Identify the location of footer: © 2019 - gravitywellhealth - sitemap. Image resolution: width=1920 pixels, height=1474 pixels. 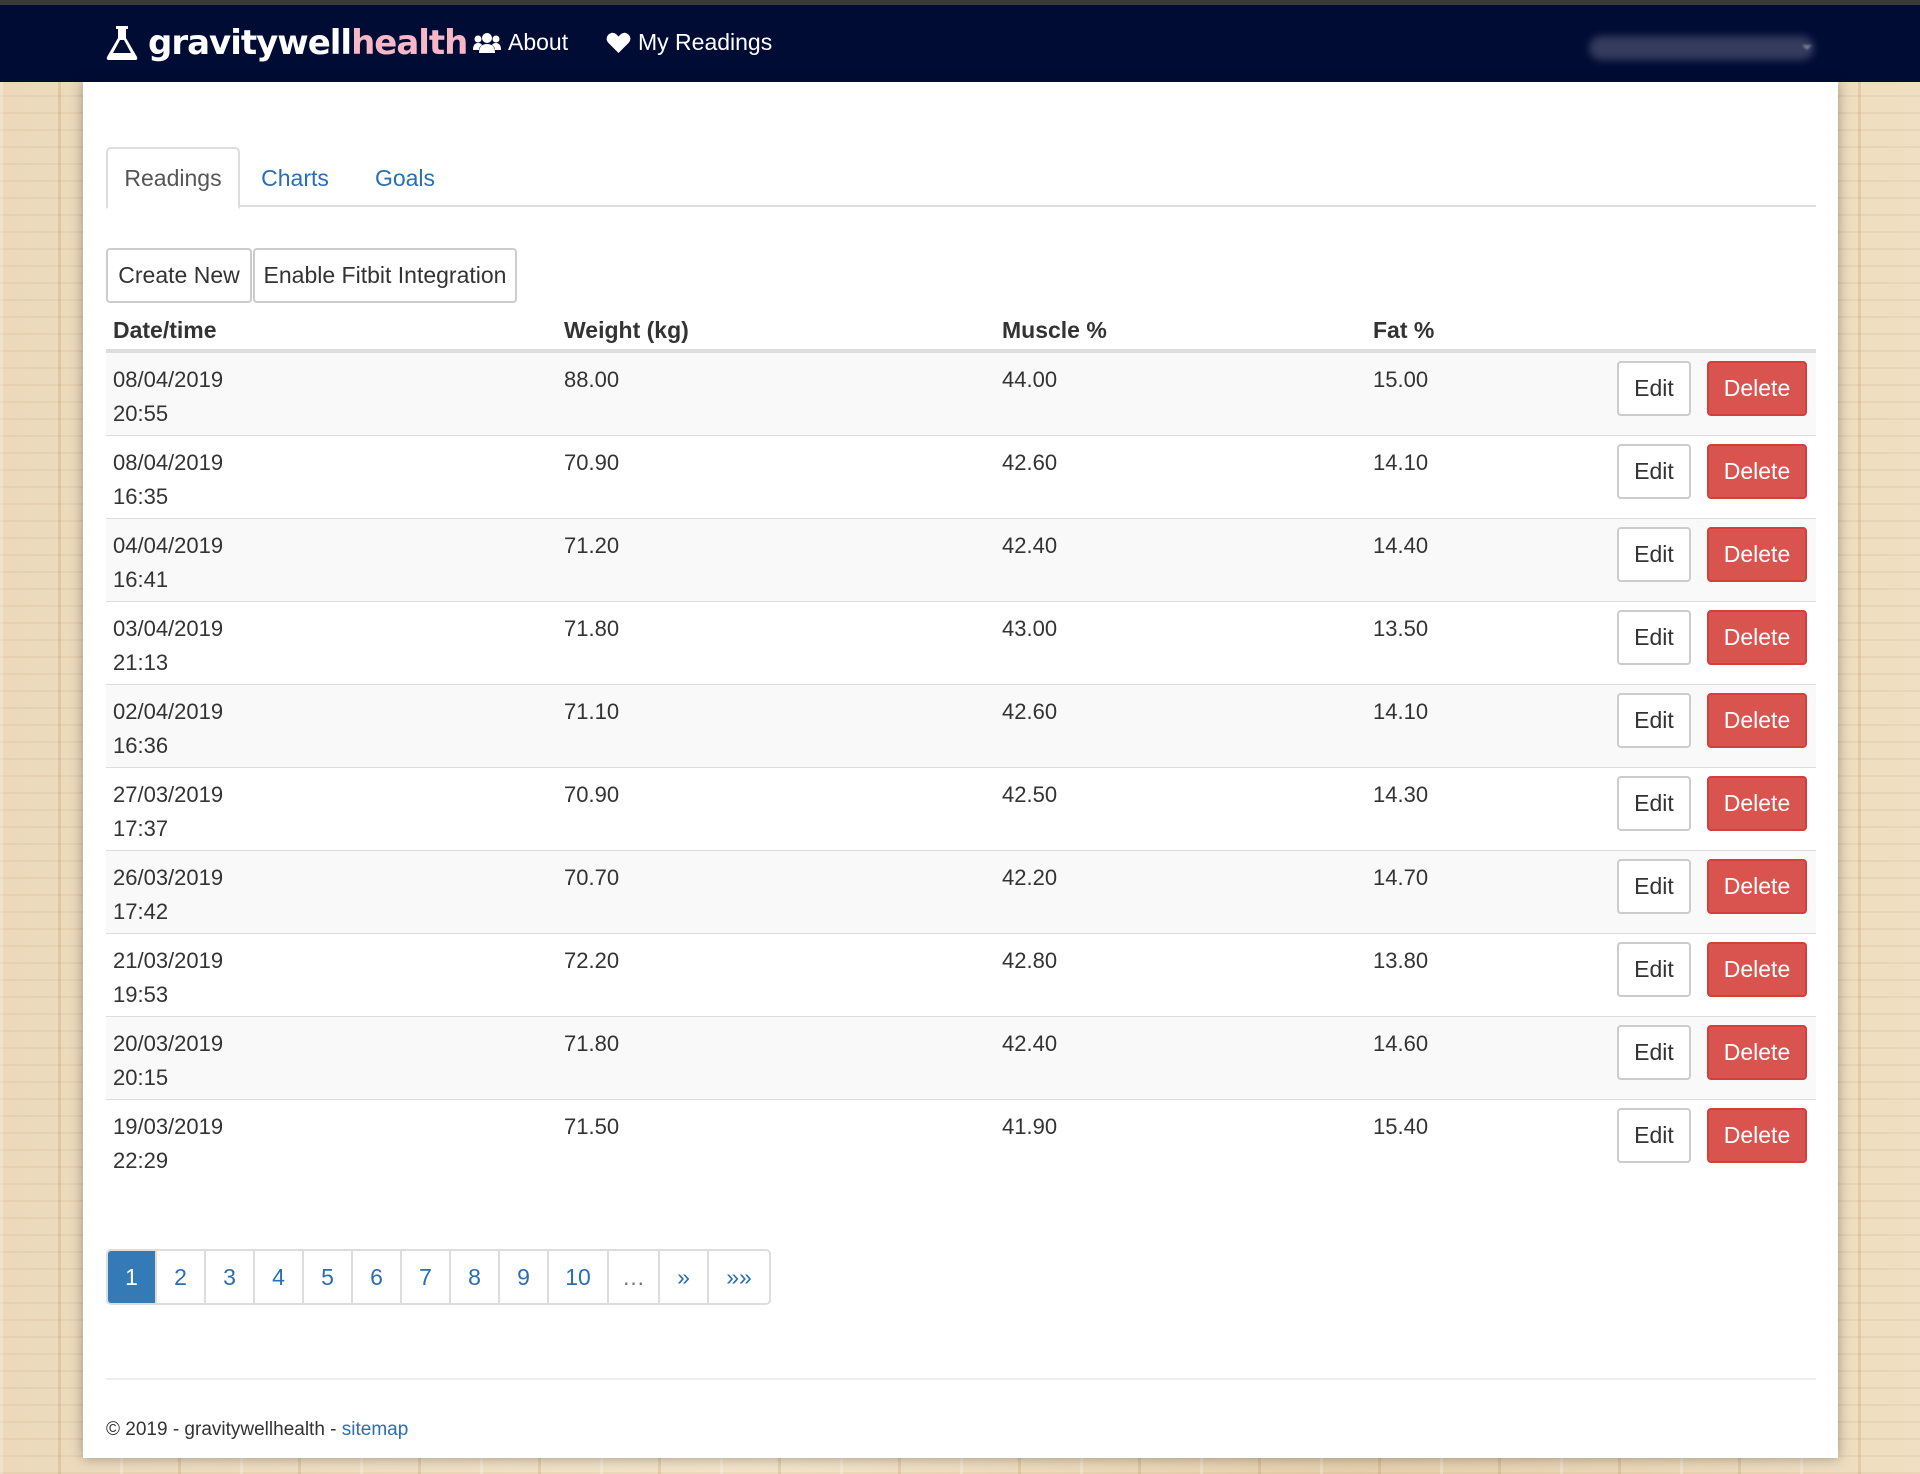
(257, 1430).